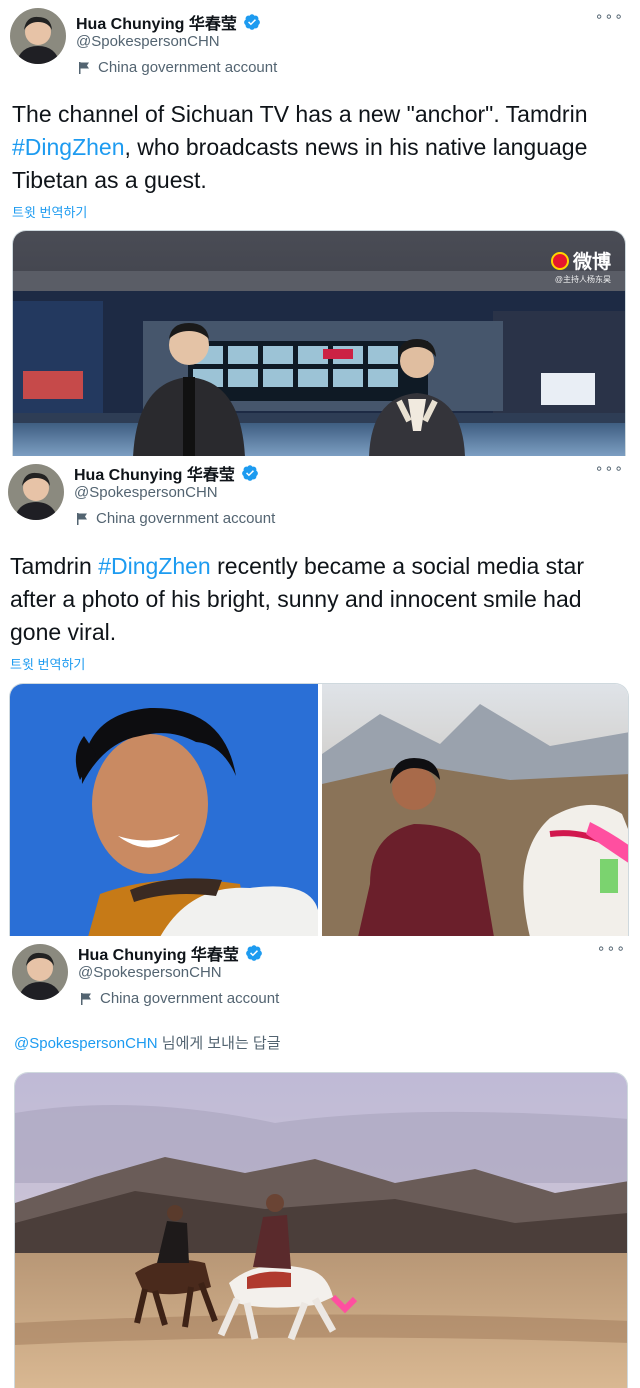 The height and width of the screenshot is (1388, 640). What do you see at coordinates (591, 262) in the screenshot?
I see `weibo-watermark-text: 微博` at bounding box center [591, 262].